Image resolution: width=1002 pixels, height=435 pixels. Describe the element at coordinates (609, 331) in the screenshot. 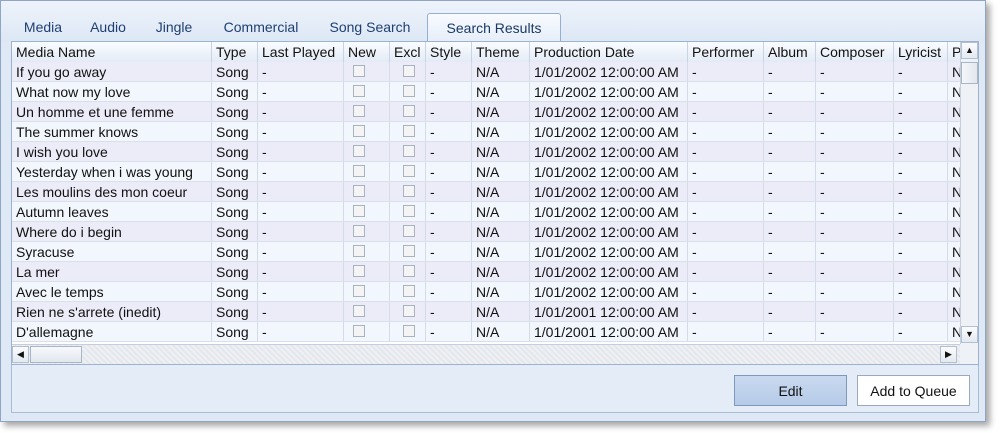

I see `production-date-cell: 1/01/2001 12:00:00 AM` at that location.